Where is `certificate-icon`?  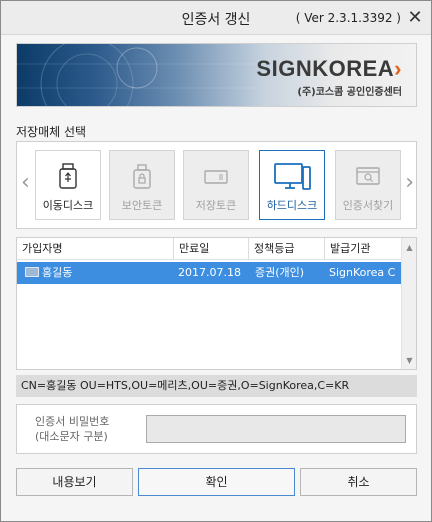
certificate-icon is located at coordinates (32, 272).